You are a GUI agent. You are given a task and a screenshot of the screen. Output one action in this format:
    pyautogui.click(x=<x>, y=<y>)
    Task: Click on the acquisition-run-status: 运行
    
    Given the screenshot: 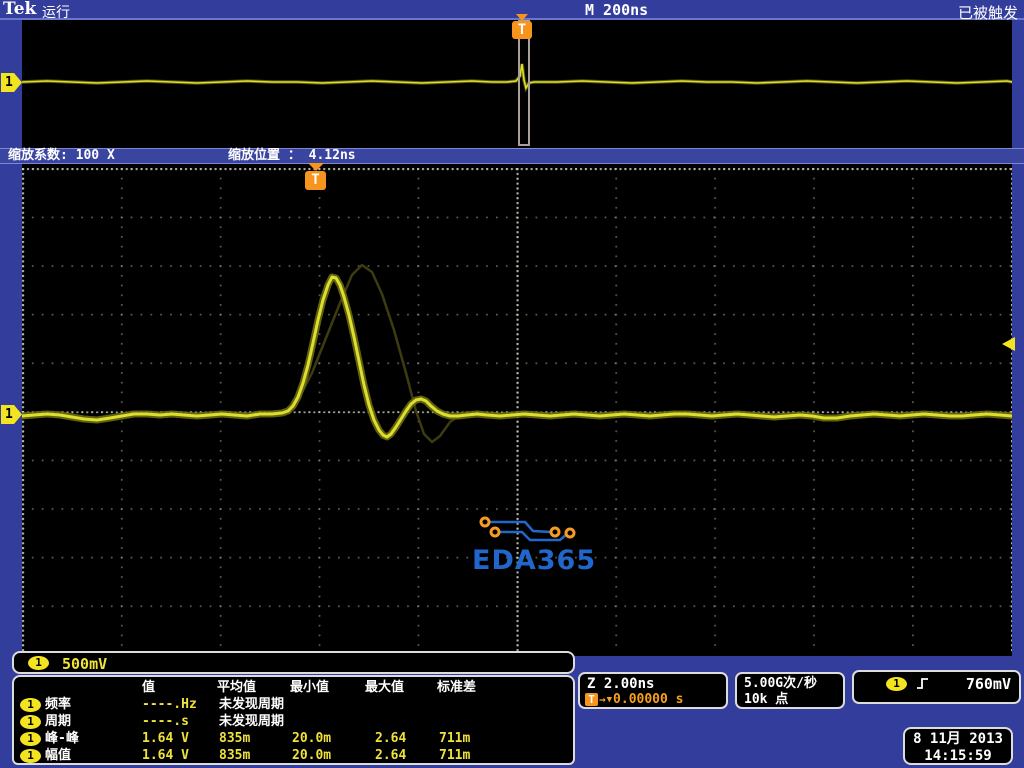 What is the action you would take?
    pyautogui.click(x=56, y=13)
    